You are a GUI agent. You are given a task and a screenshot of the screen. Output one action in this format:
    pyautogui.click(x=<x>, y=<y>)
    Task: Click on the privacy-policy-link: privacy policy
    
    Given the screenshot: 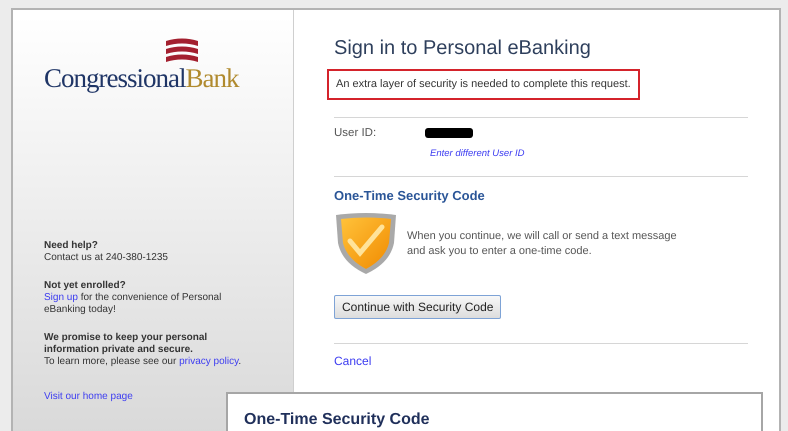 What is the action you would take?
    pyautogui.click(x=208, y=362)
    